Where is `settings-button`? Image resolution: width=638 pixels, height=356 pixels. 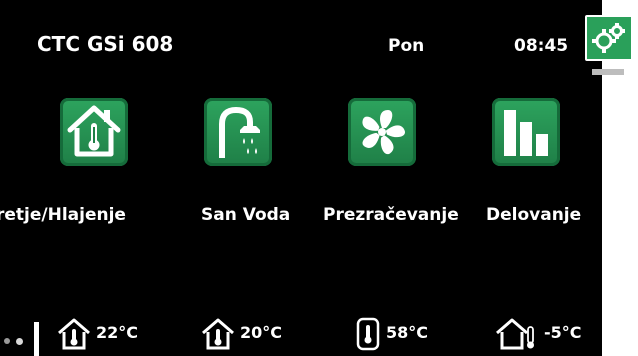
settings-button is located at coordinates (609, 38).